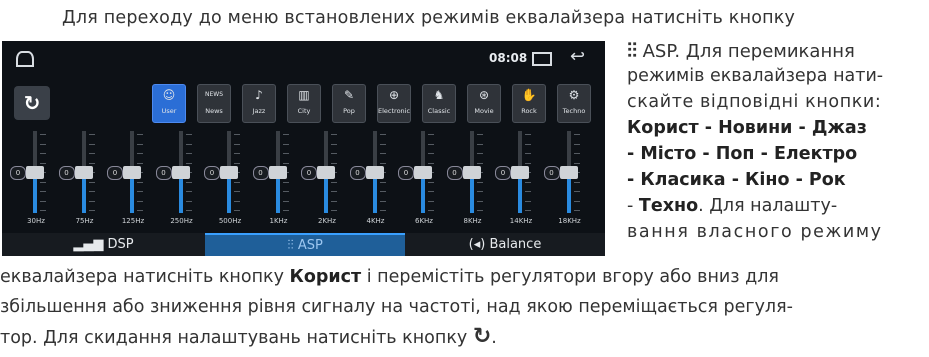 The width and height of the screenshot is (929, 357). Describe the element at coordinates (394, 103) in the screenshot. I see `mode-button-electronic: ⊕ Electronic` at that location.